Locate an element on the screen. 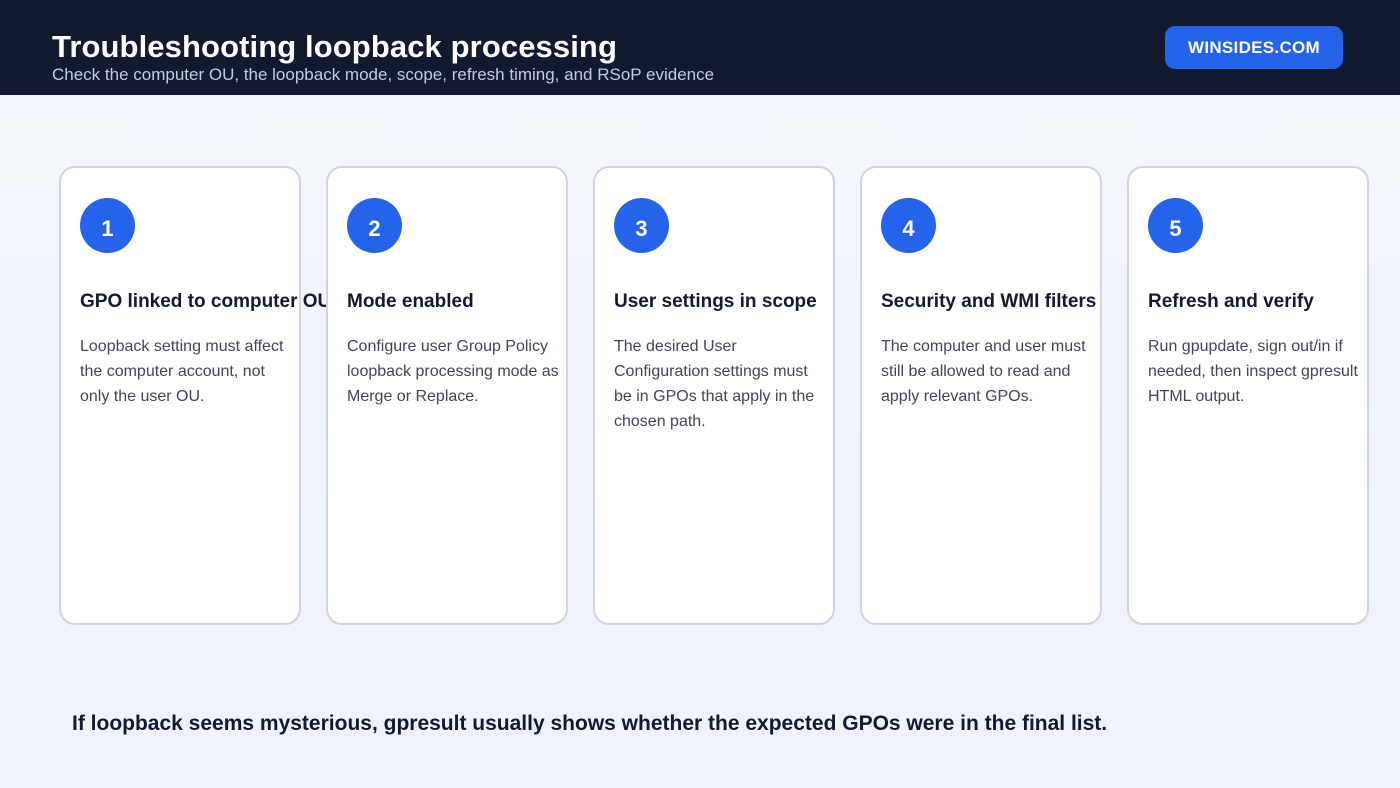 Image resolution: width=1400 pixels, height=788 pixels. step-title: User settings in scope is located at coordinates (715, 301).